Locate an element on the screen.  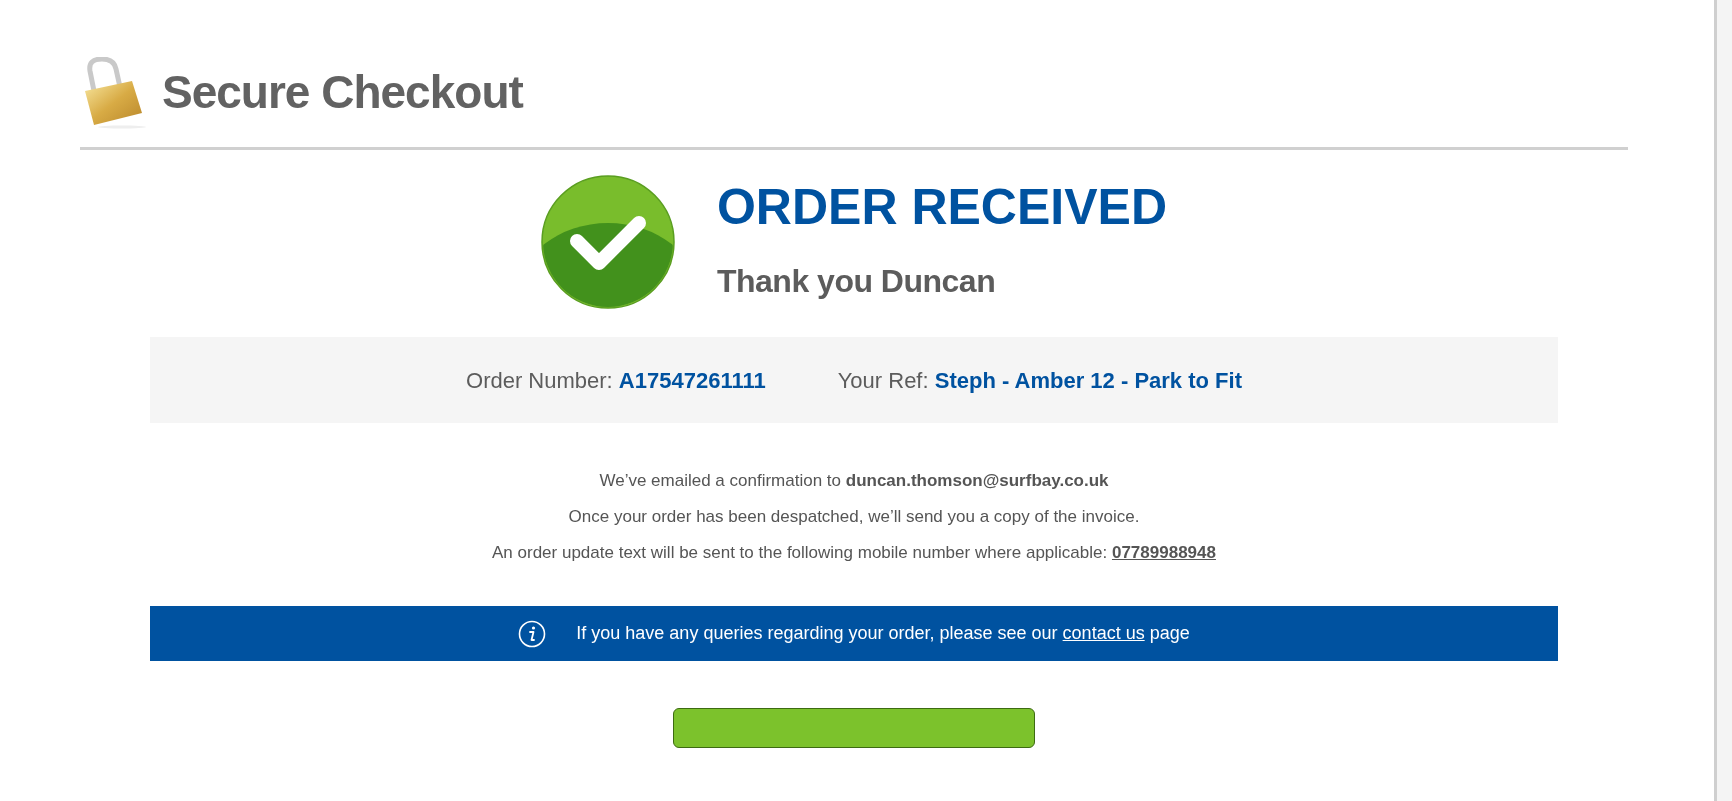
info-text: If you have any queries regarding your order, please see our contact us page is located at coordinates (883, 633).